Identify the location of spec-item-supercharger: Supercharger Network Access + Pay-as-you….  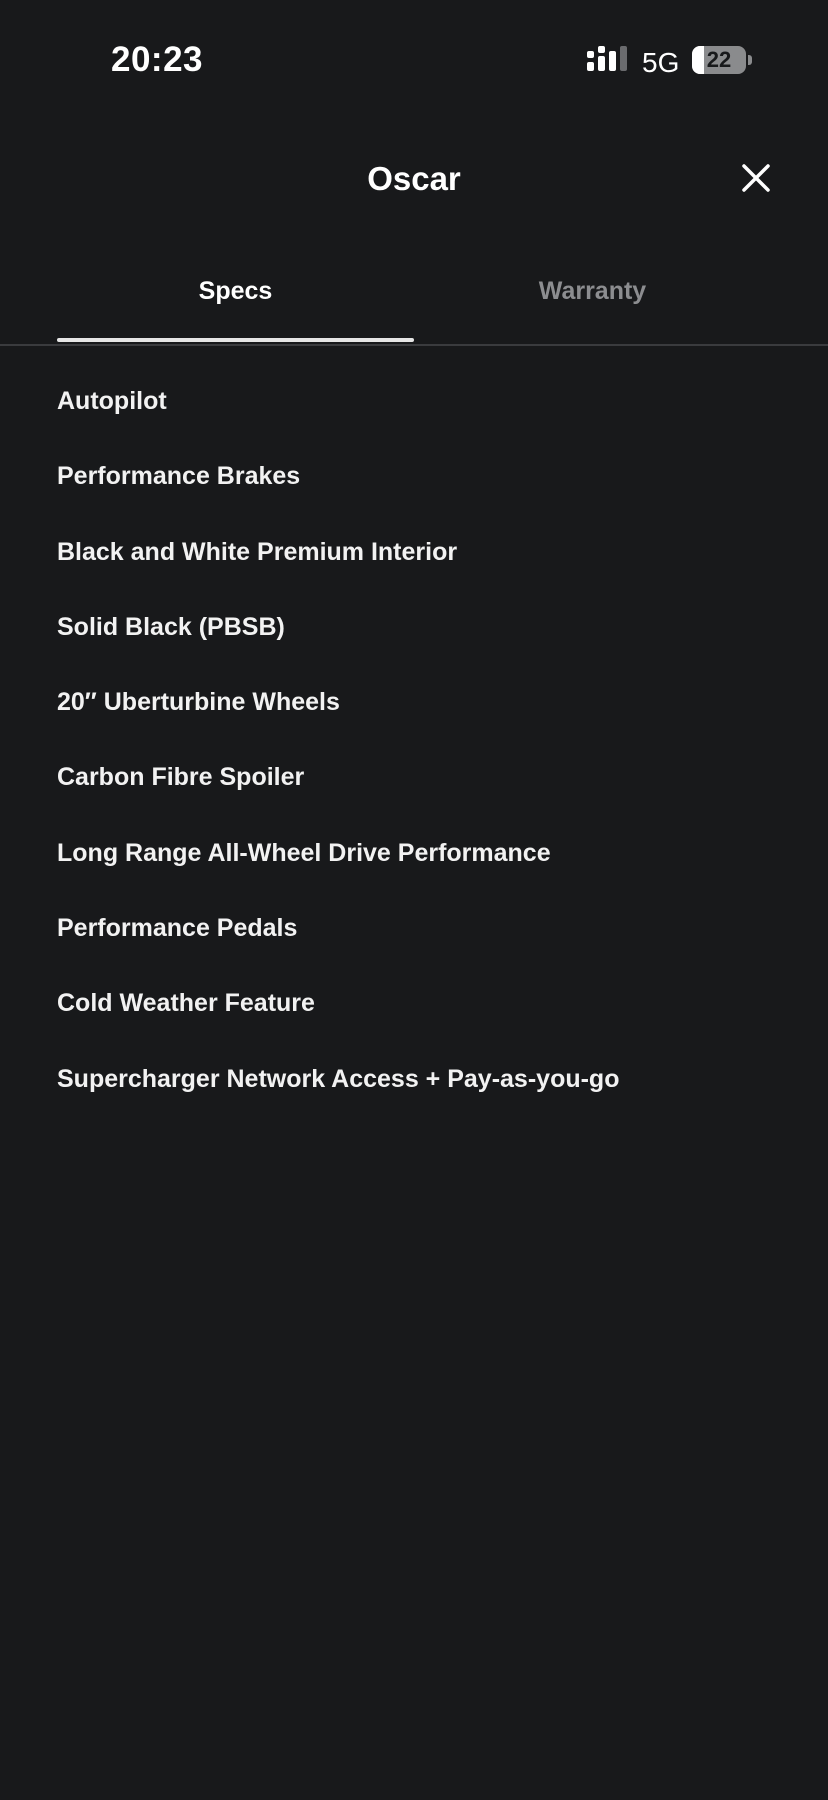
(338, 1078).